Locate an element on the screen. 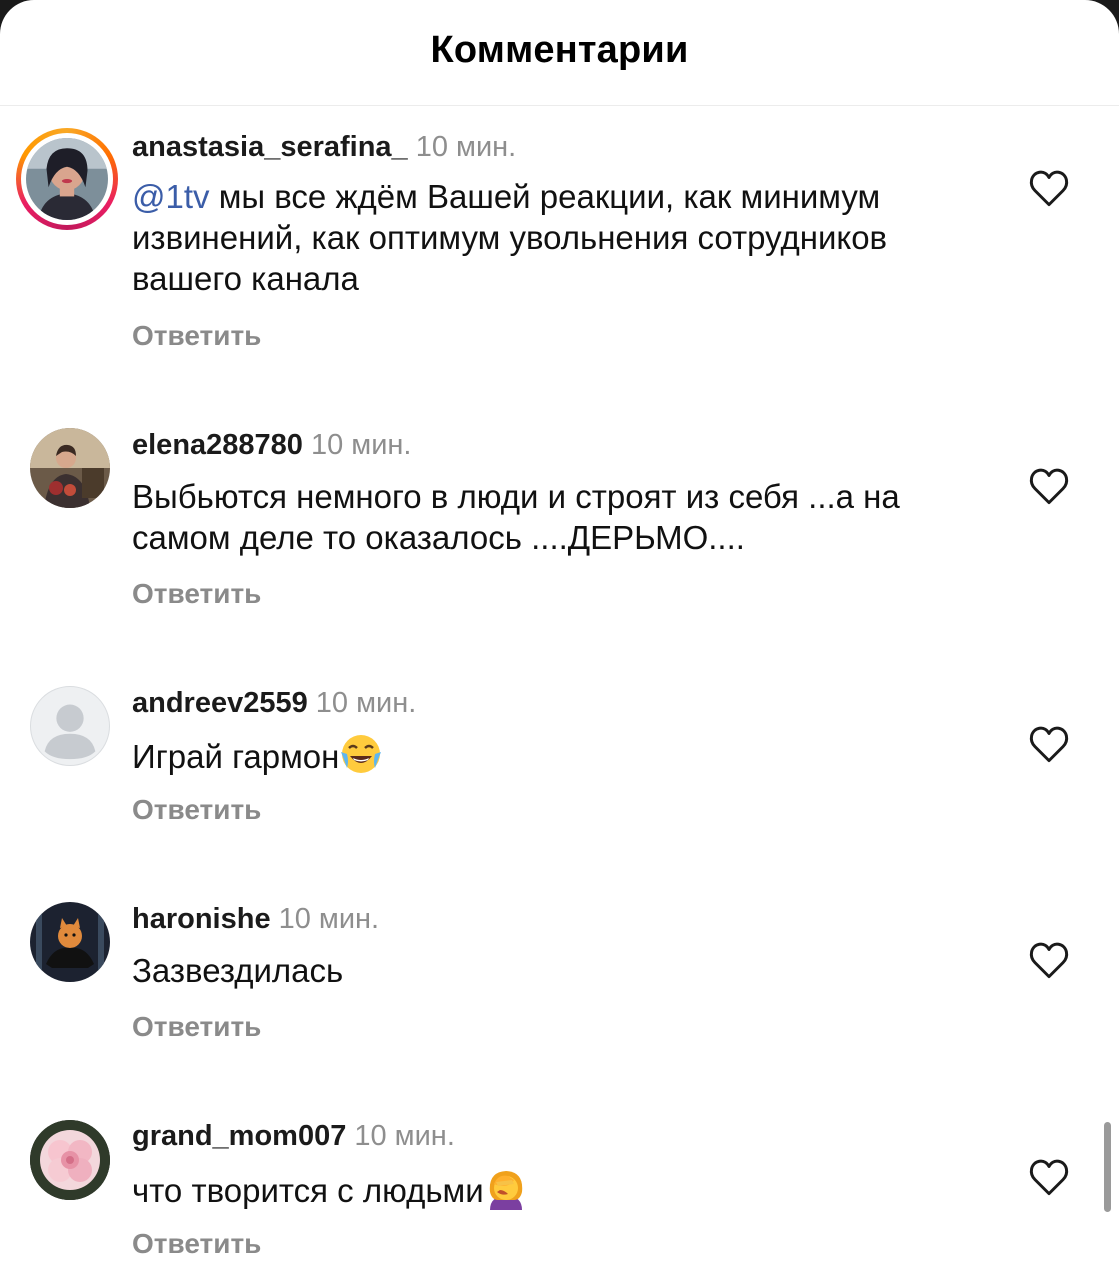 The image size is (1119, 1280). mention-link: @1tv is located at coordinates (171, 196).